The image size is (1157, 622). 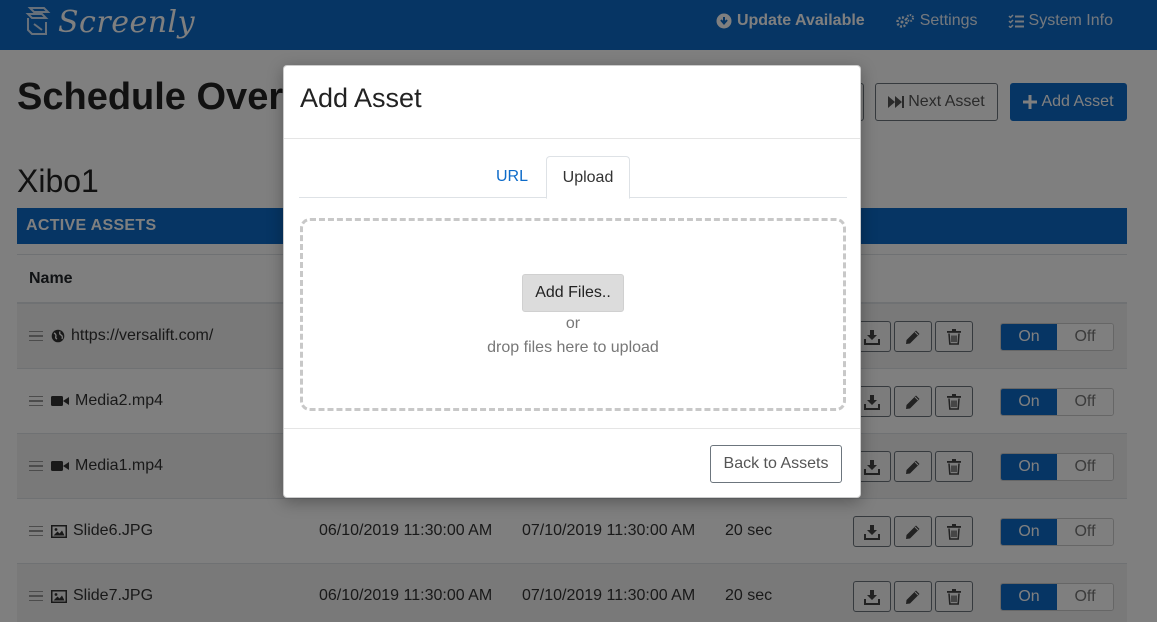 What do you see at coordinates (776, 464) in the screenshot?
I see `back-to-assets-button: Back to Assets` at bounding box center [776, 464].